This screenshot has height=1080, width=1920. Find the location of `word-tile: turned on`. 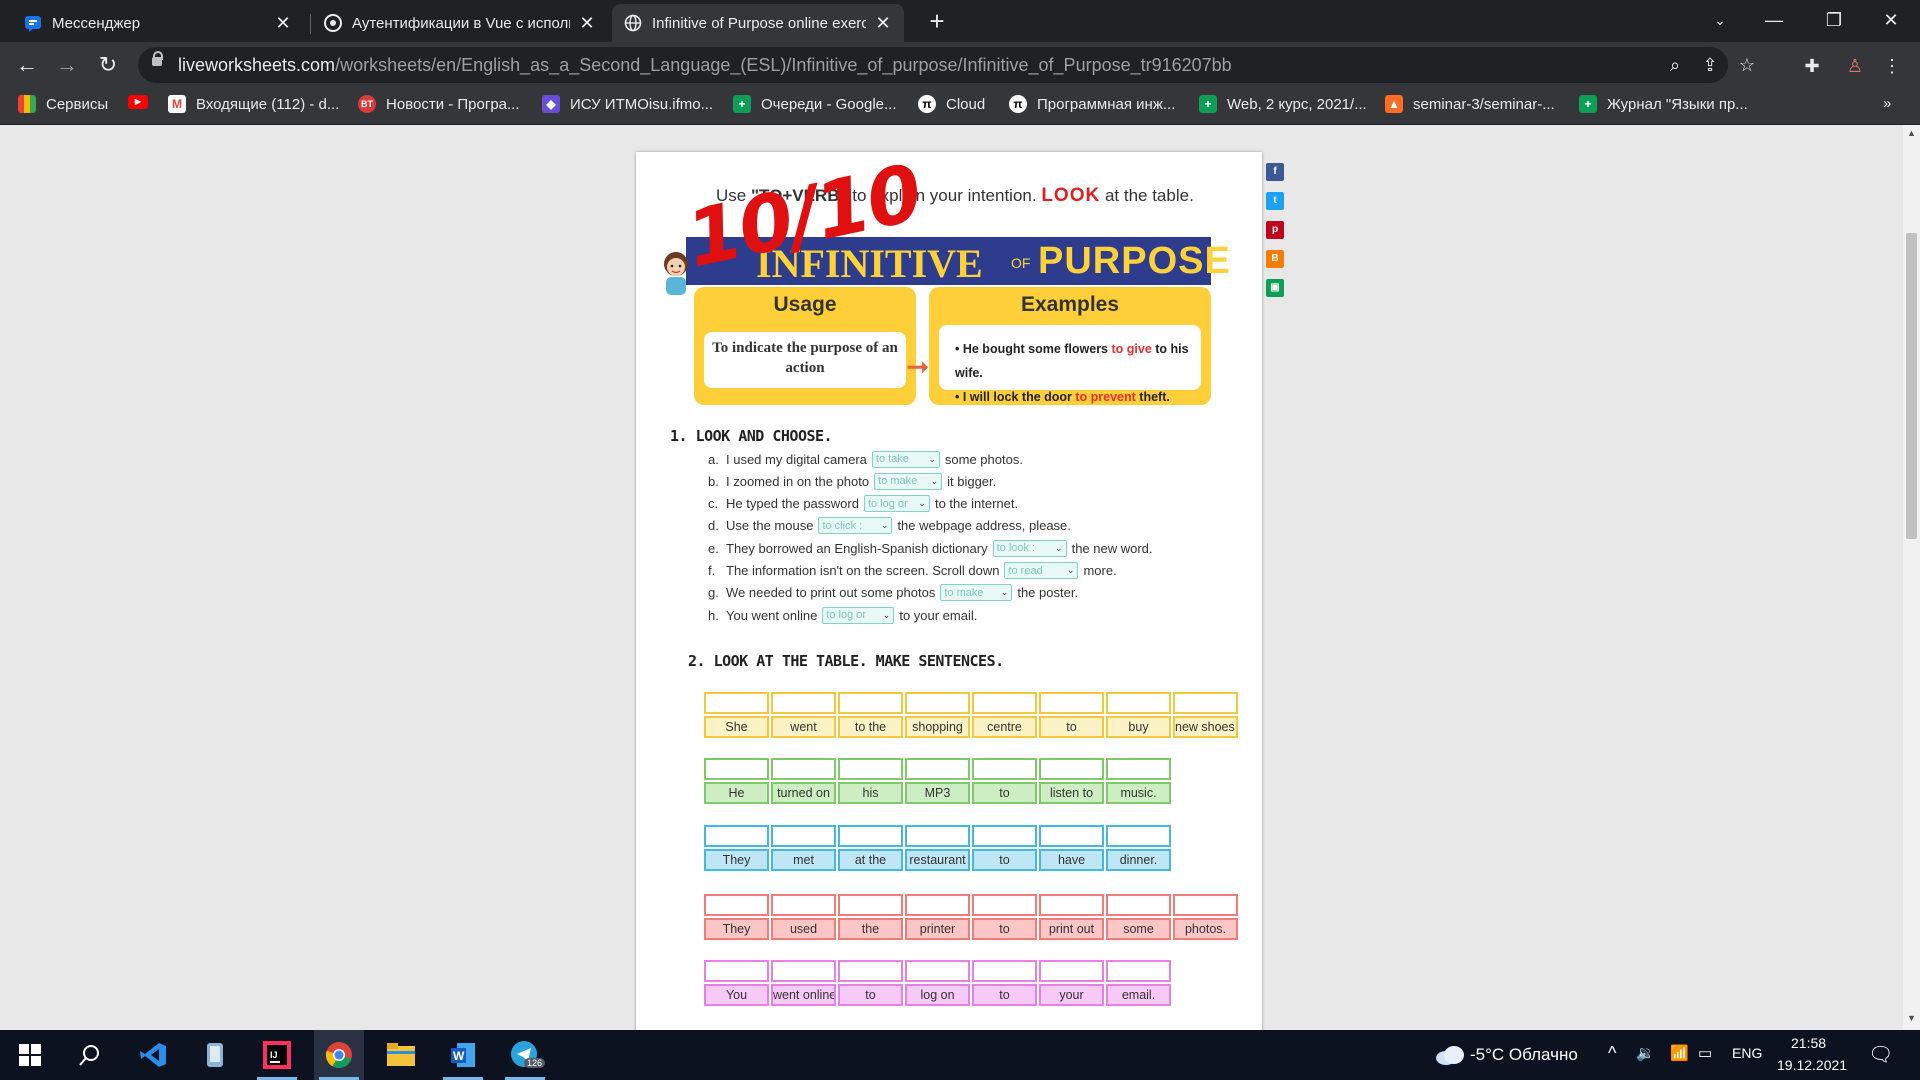

word-tile: turned on is located at coordinates (803, 793).